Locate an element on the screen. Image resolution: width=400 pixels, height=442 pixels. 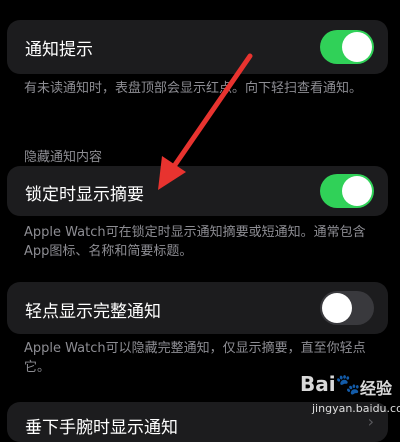
jingyan-brand: 经验 is located at coordinates (376, 388).